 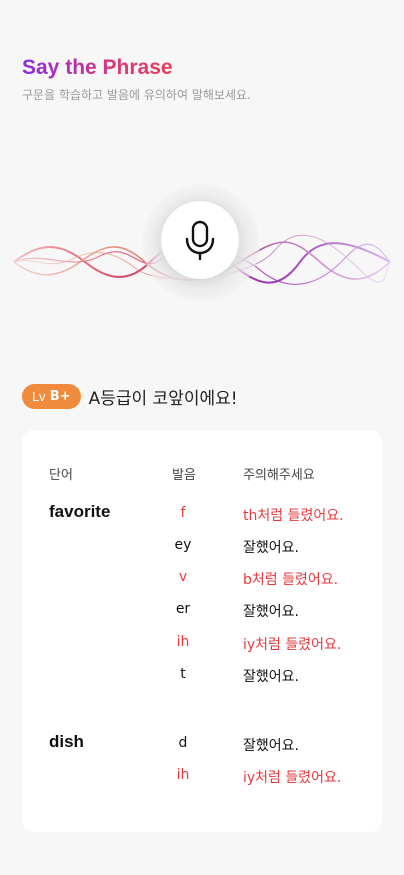 I want to click on record-button, so click(x=200, y=240).